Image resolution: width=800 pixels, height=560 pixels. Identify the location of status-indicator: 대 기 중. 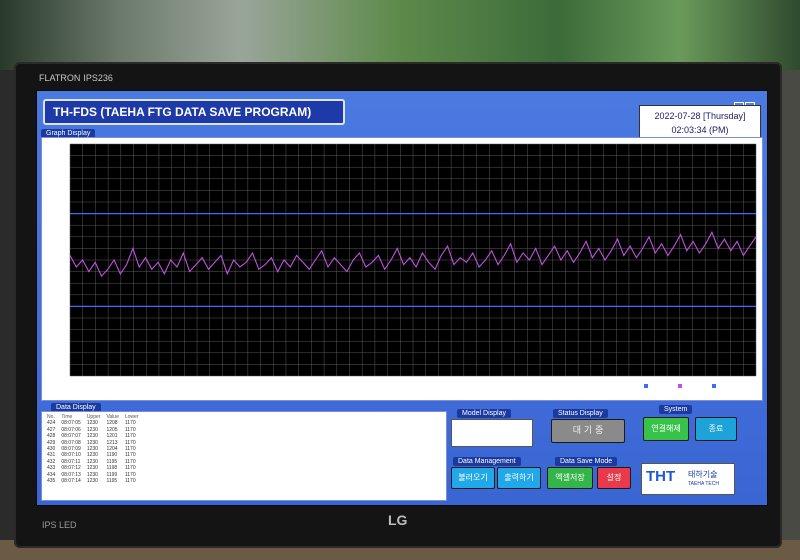
(588, 431).